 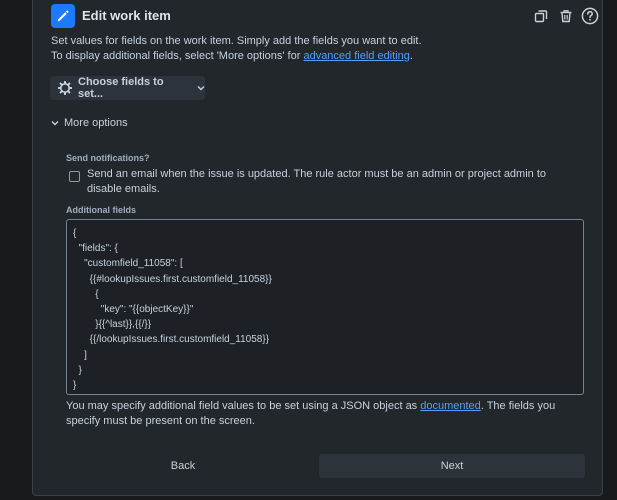 What do you see at coordinates (74, 176) in the screenshot?
I see `send-email-checkbox` at bounding box center [74, 176].